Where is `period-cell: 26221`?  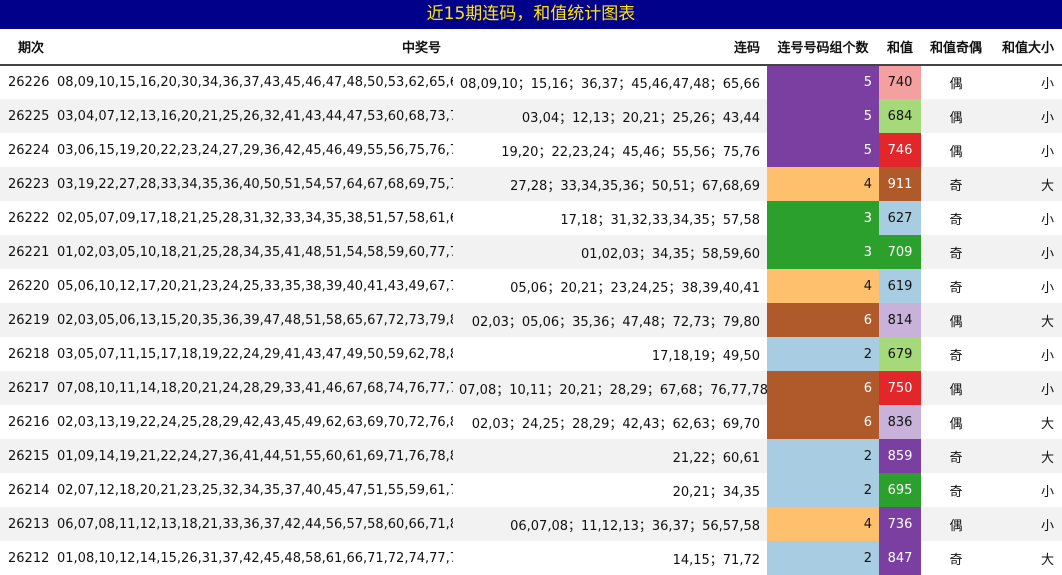
period-cell: 26221 is located at coordinates (27, 252).